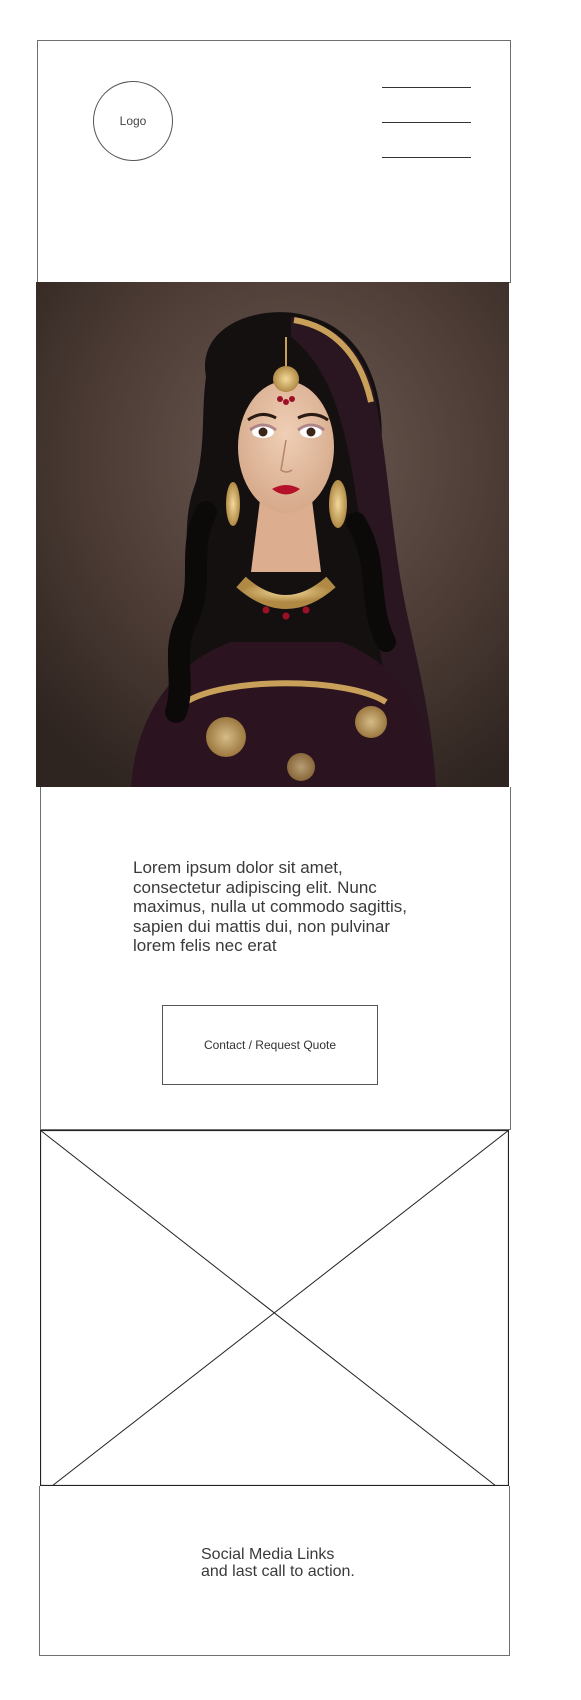 The image size is (581, 1700). I want to click on hamburger-menu-icon, so click(426, 120).